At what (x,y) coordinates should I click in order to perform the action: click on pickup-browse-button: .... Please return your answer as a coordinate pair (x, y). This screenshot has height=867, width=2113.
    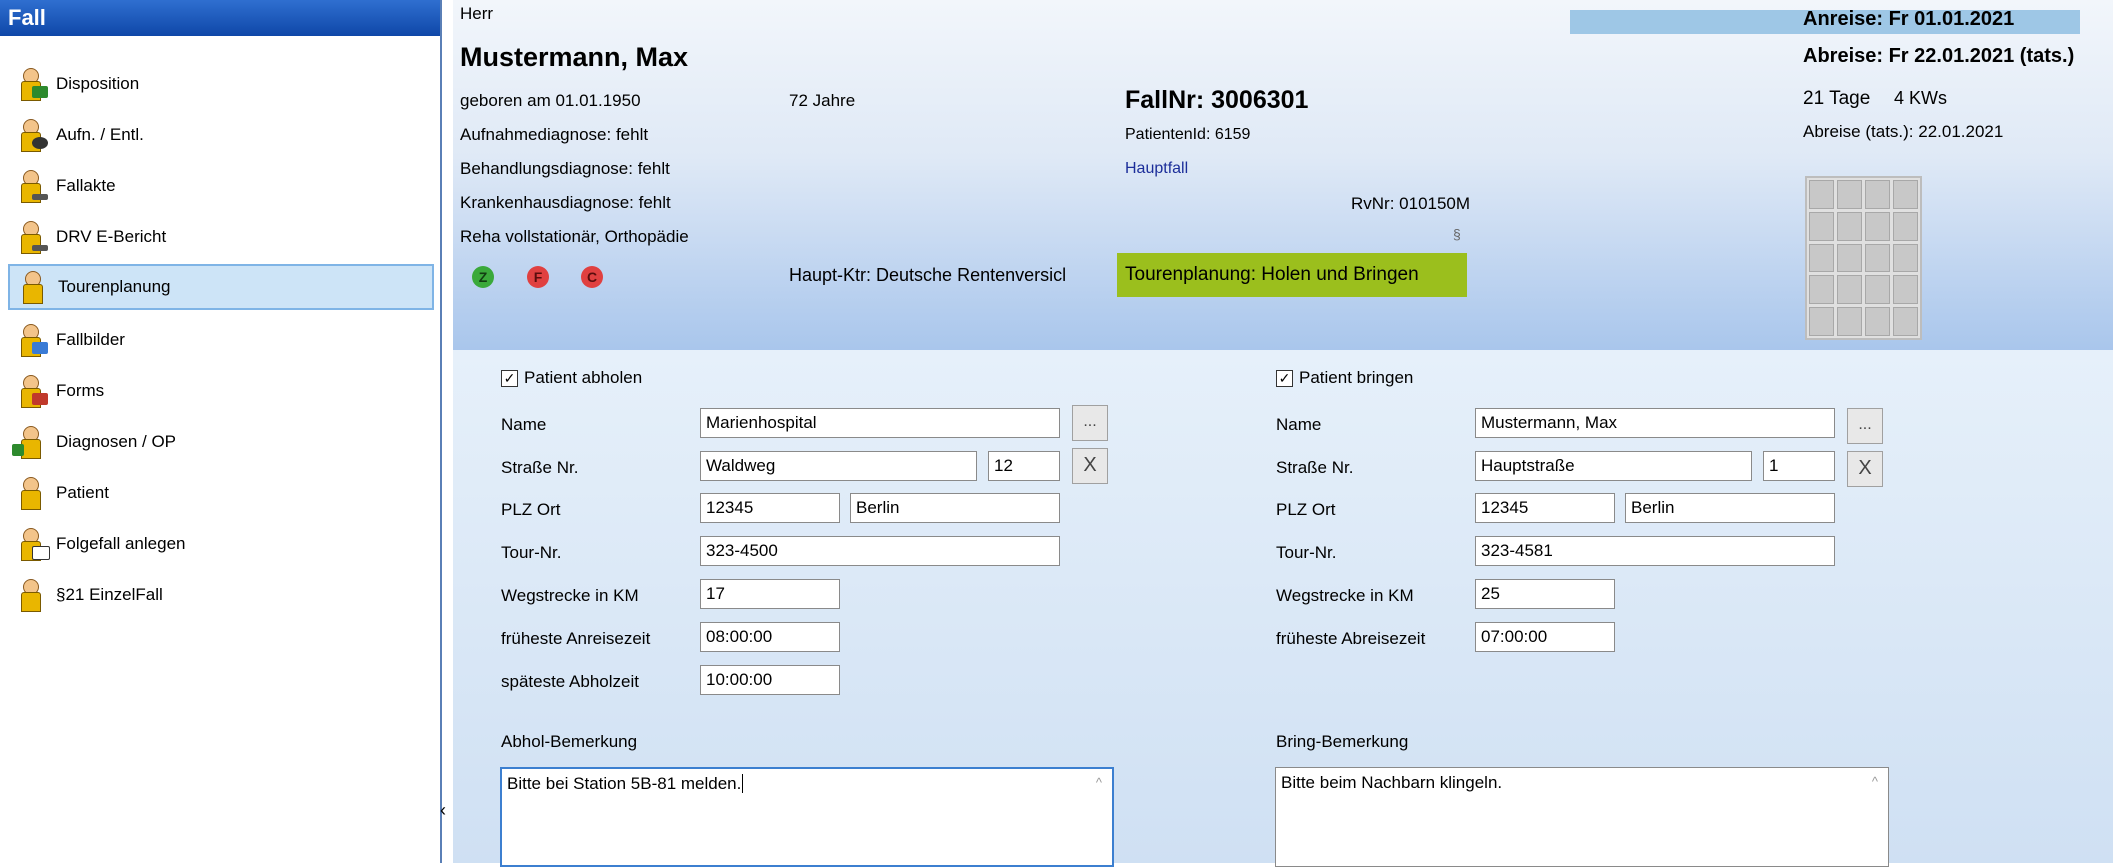
    Looking at the image, I should click on (1090, 423).